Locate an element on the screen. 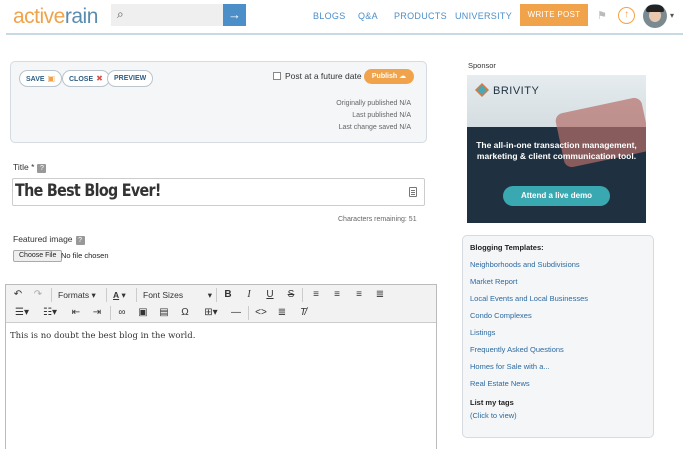 This screenshot has width=688, height=449. logo-active-text: active is located at coordinates (39, 16).